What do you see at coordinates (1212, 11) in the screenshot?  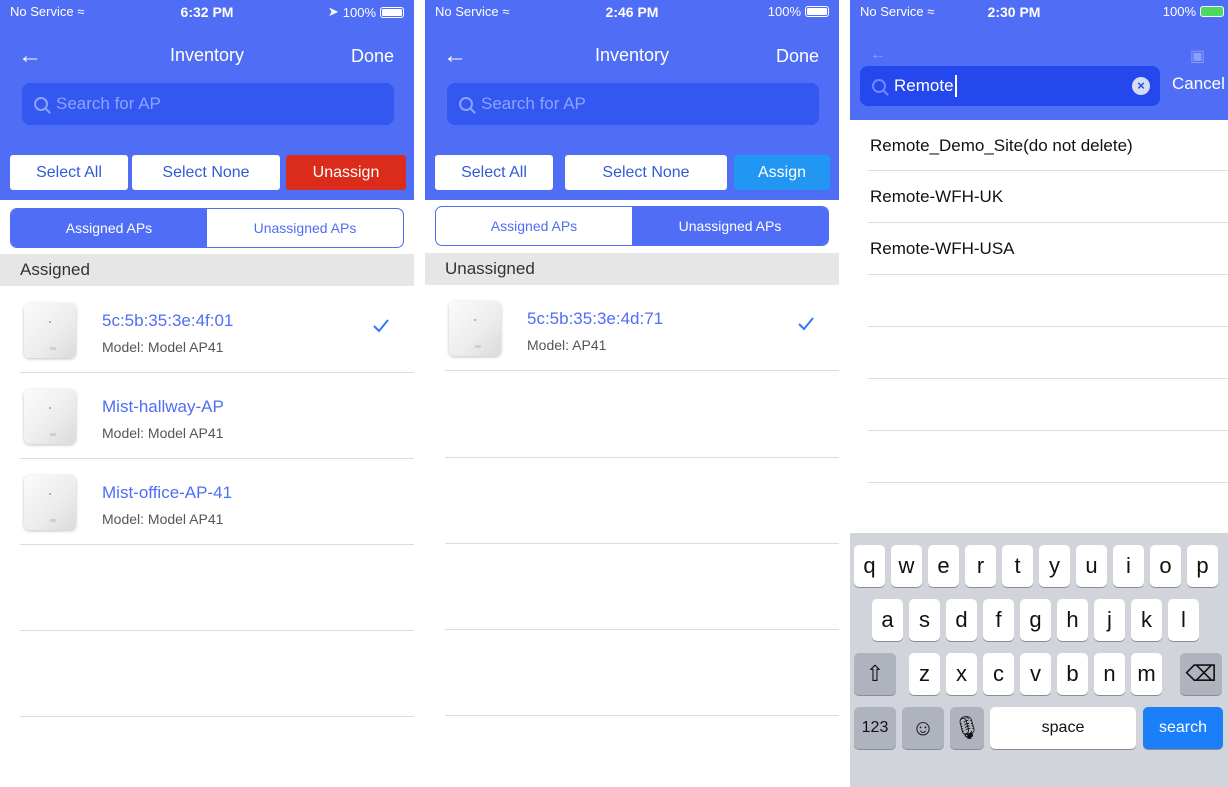 I see `battery-charging-icon` at bounding box center [1212, 11].